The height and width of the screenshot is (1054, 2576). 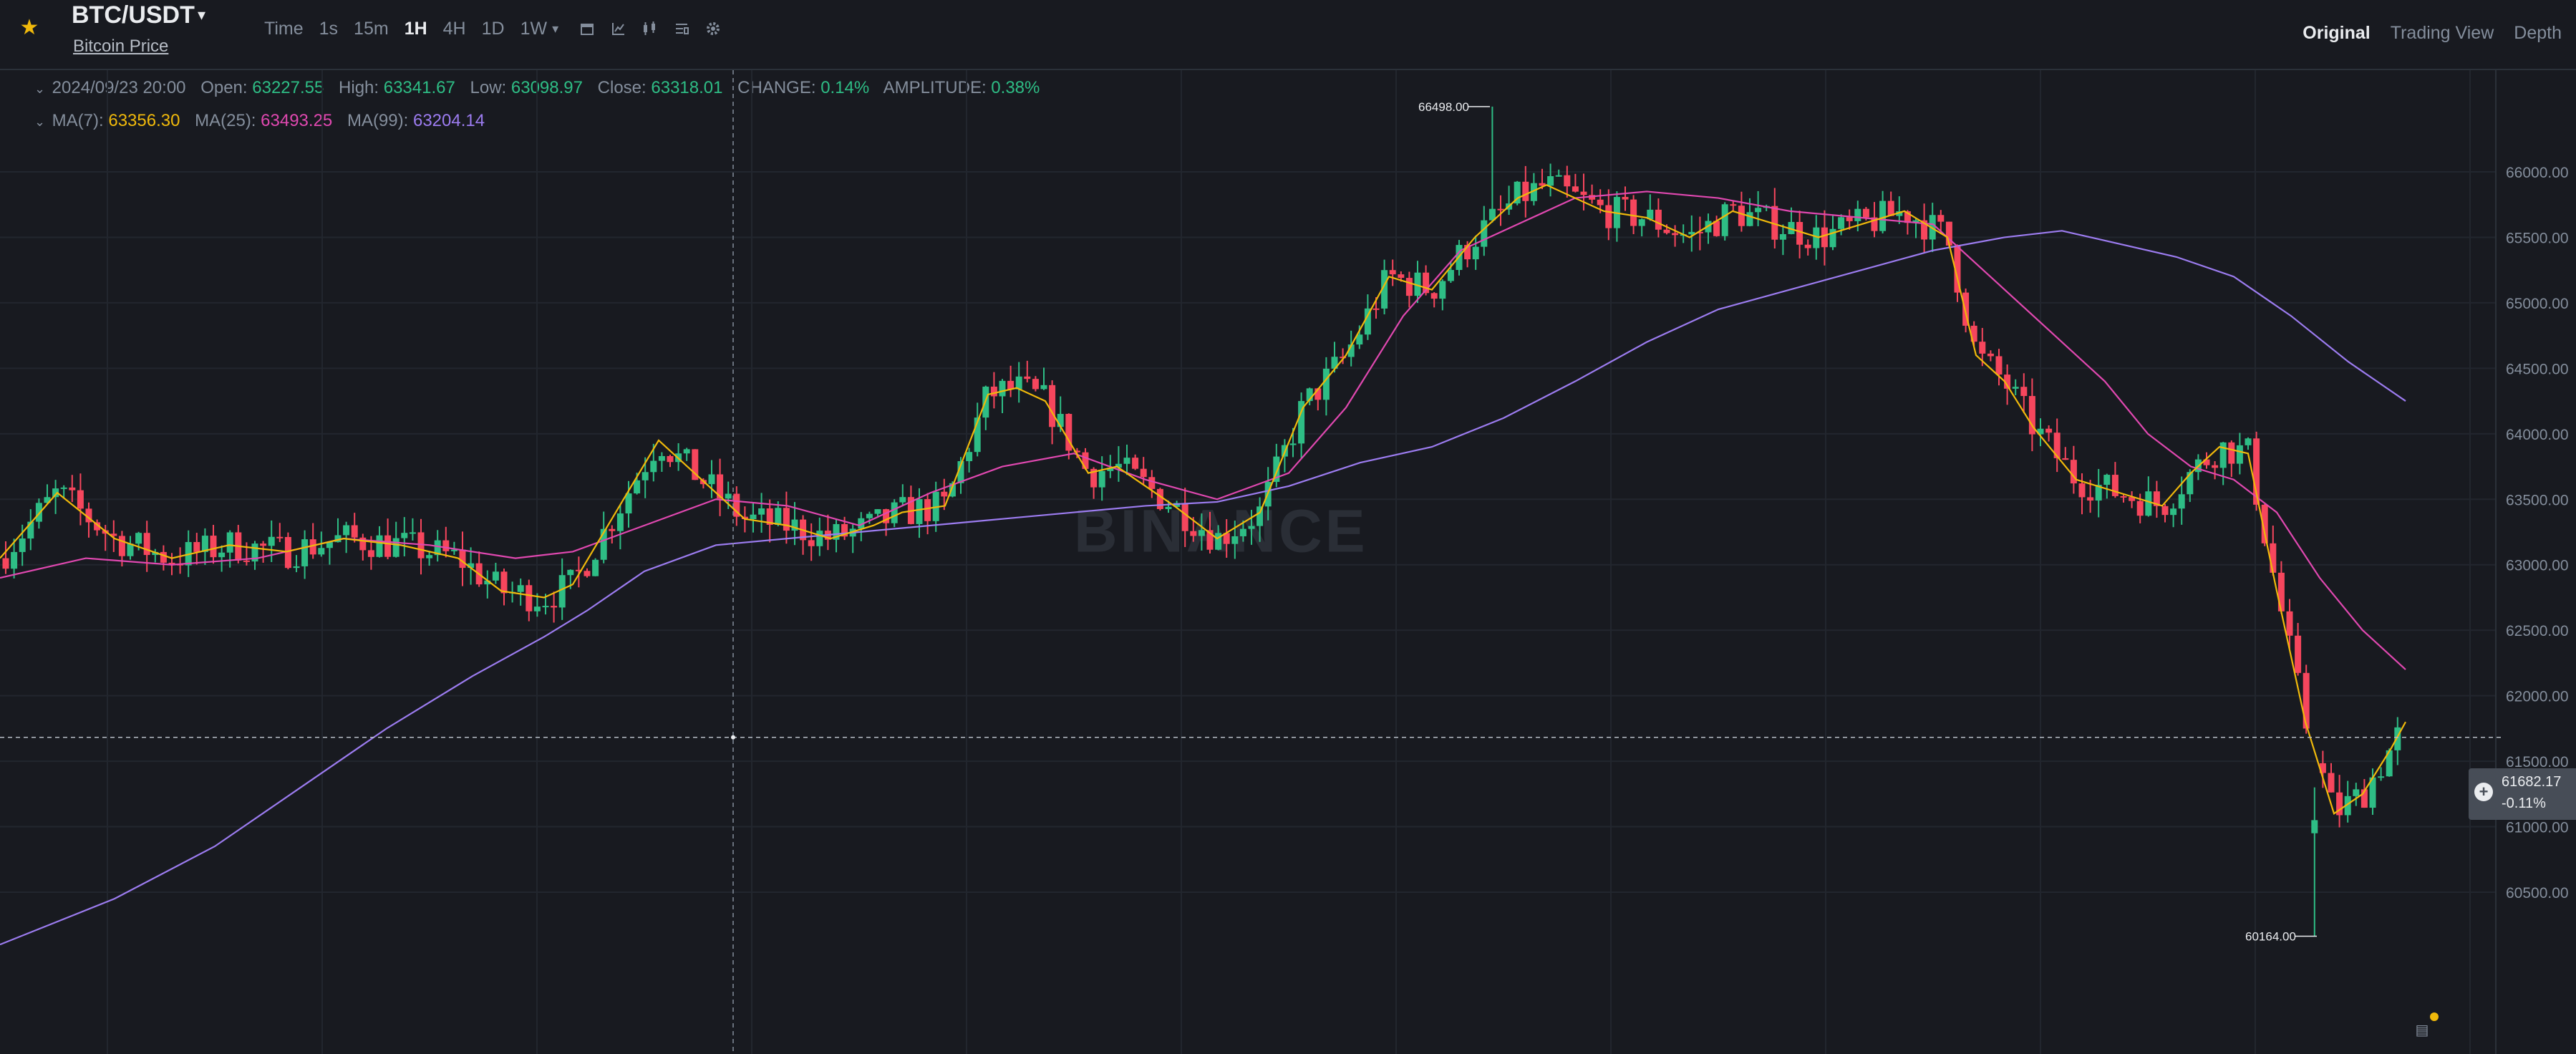 What do you see at coordinates (2537, 369) in the screenshot?
I see `y-tick-label: 64500.00` at bounding box center [2537, 369].